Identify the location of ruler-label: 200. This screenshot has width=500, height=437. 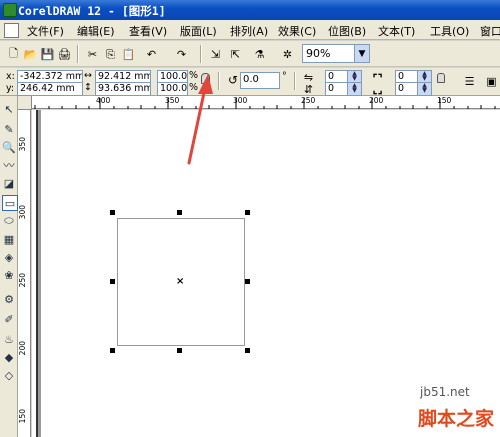
(22, 348).